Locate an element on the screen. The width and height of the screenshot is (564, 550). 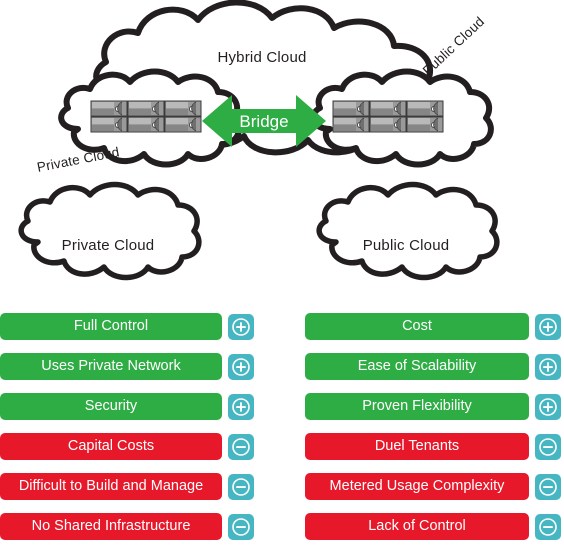
attribute-row: Duel Tenants is located at coordinates (434, 446).